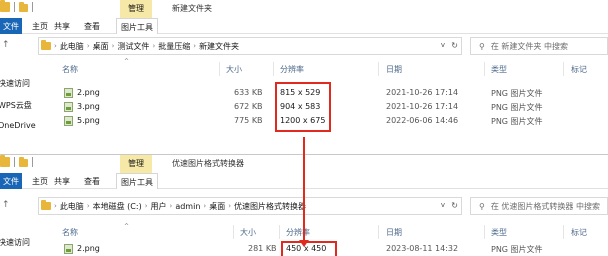 The width and height of the screenshot is (608, 256). I want to click on search-placeholder: 在 新建文件夹 中搜索, so click(529, 46).